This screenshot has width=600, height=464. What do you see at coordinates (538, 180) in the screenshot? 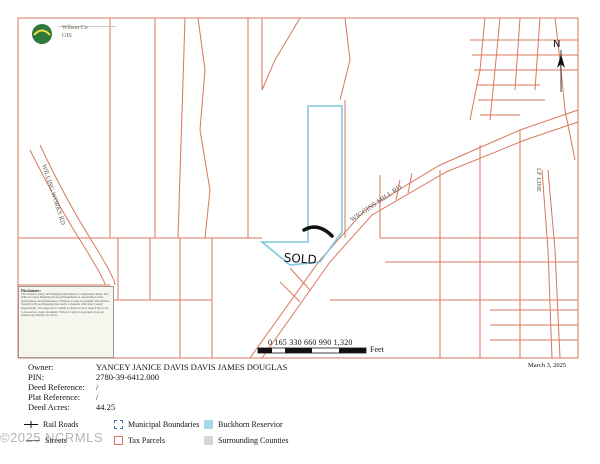
I see `road-label-lf-line: LF LINE` at bounding box center [538, 180].